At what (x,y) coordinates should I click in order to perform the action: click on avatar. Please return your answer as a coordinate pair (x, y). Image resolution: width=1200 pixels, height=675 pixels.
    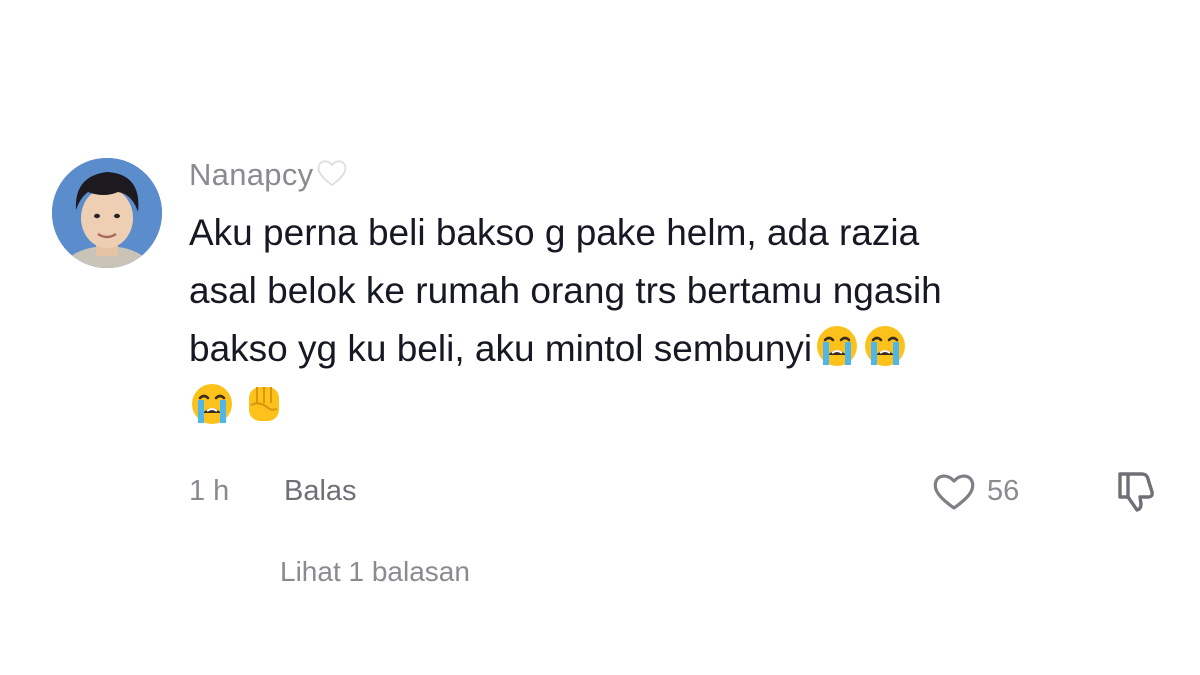
    Looking at the image, I should click on (107, 213).